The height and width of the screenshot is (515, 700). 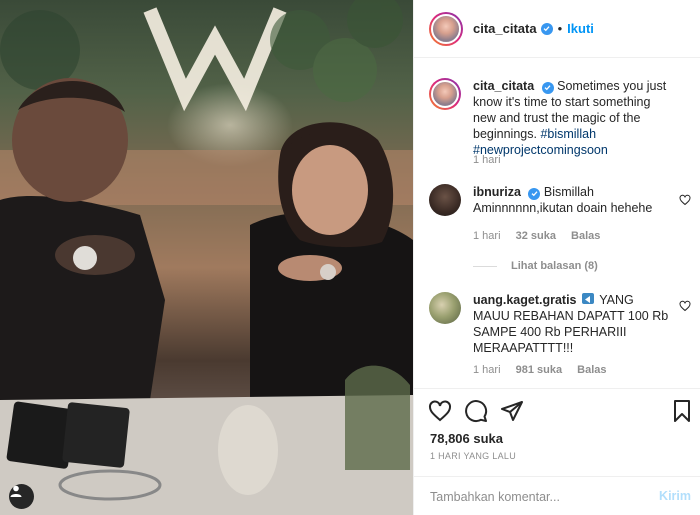 What do you see at coordinates (505, 28) in the screenshot?
I see `author-username: cita_citata` at bounding box center [505, 28].